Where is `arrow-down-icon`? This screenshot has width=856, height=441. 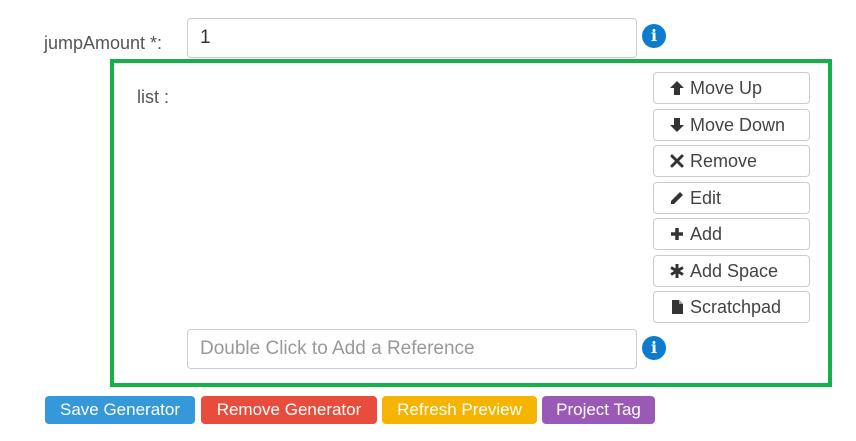 arrow-down-icon is located at coordinates (677, 125).